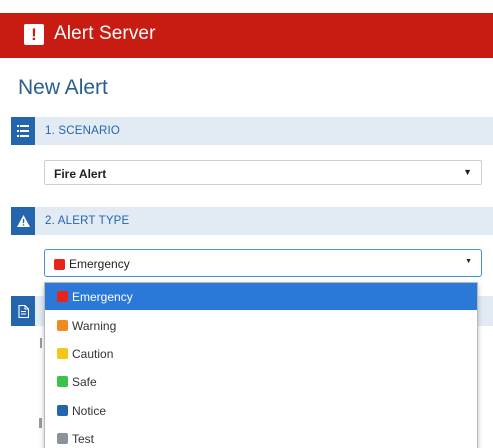 The height and width of the screenshot is (448, 493). What do you see at coordinates (94, 325) in the screenshot?
I see `dropdown-option-label: Warning` at bounding box center [94, 325].